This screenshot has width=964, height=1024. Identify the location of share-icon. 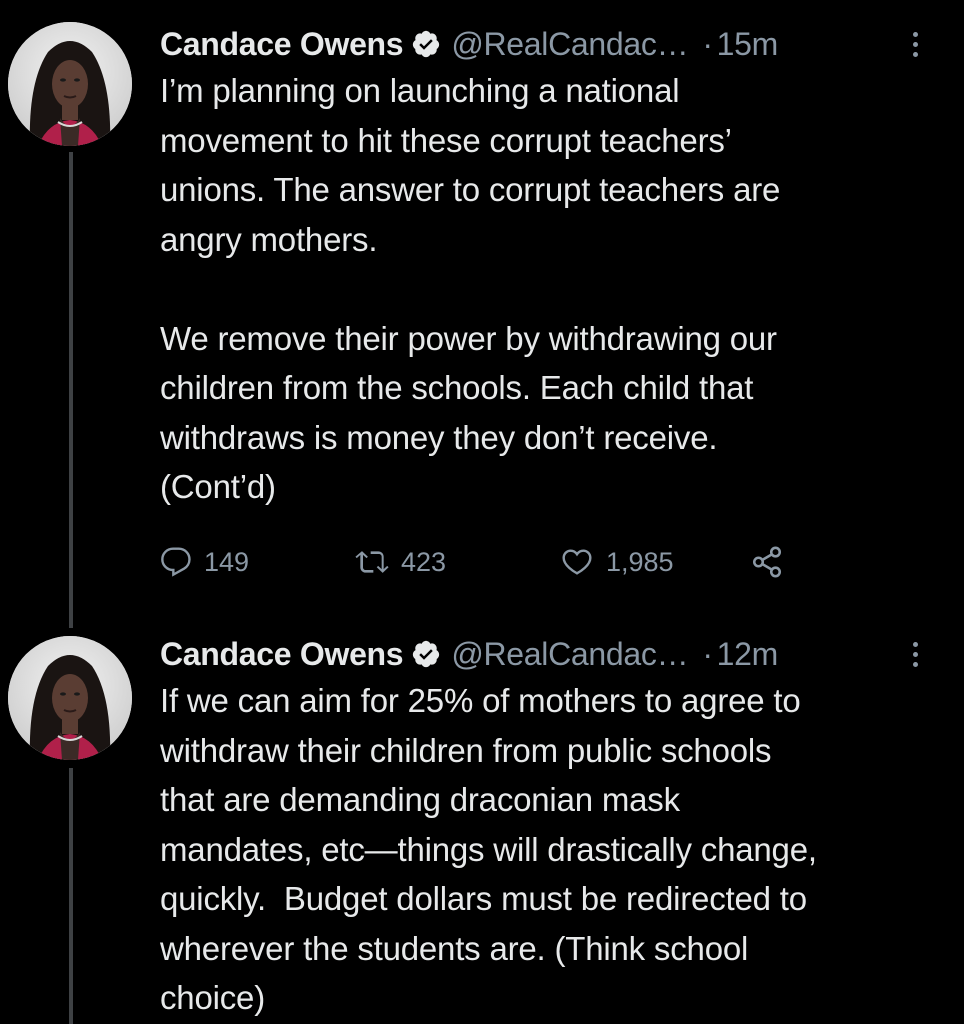
(767, 562).